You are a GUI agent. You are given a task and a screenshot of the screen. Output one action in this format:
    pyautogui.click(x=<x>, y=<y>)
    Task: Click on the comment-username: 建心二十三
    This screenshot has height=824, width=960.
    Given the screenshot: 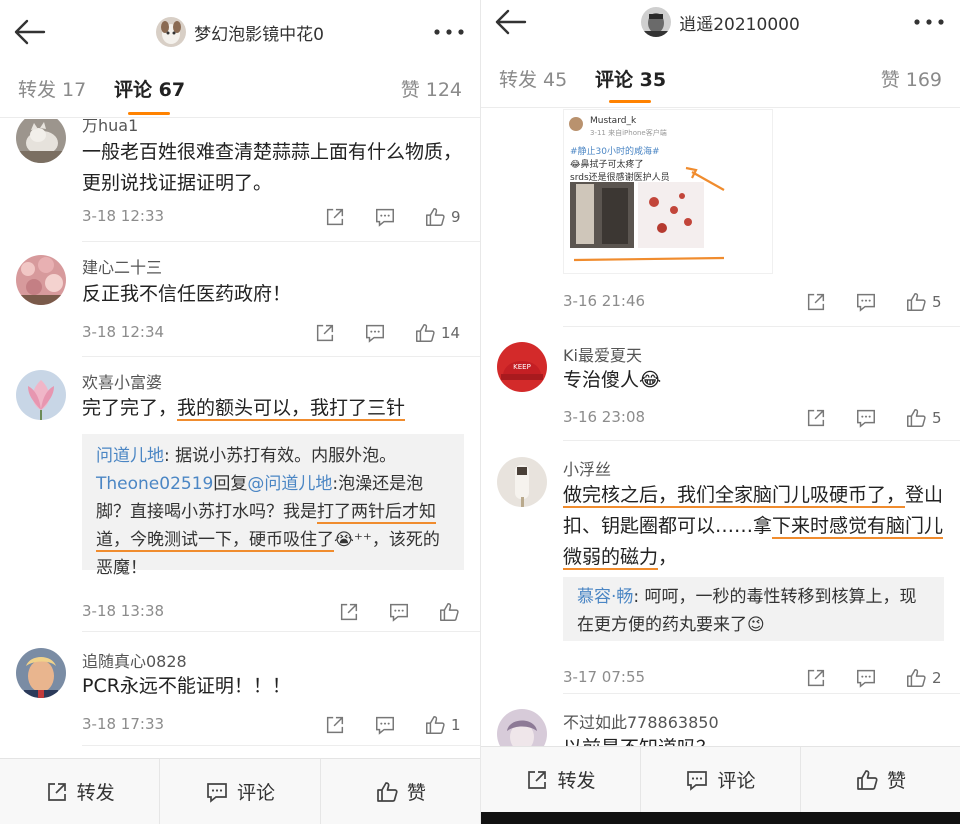 What is the action you would take?
    pyautogui.click(x=122, y=266)
    